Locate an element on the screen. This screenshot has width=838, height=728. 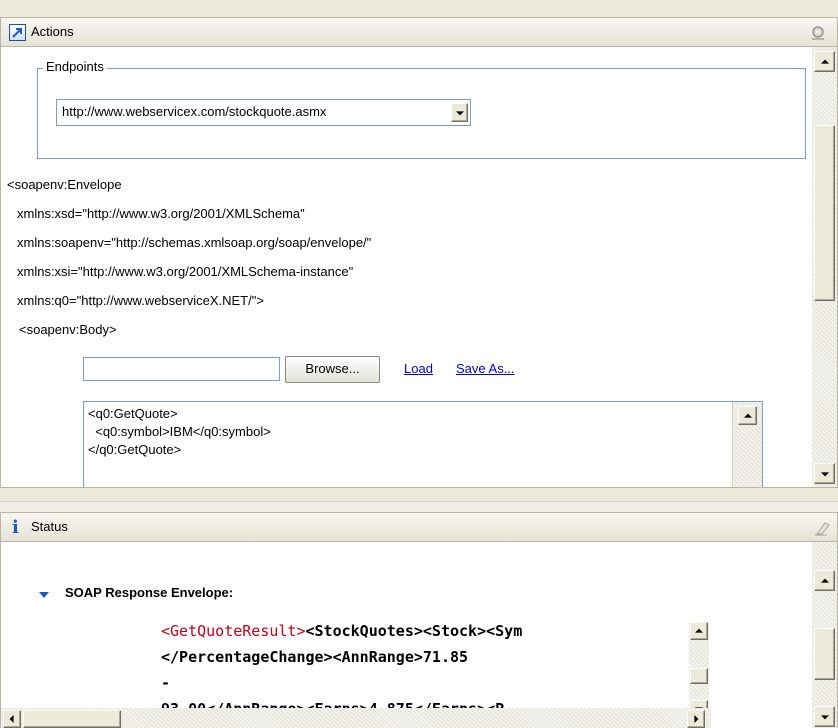
scroll-left-button is located at coordinates (12, 719).